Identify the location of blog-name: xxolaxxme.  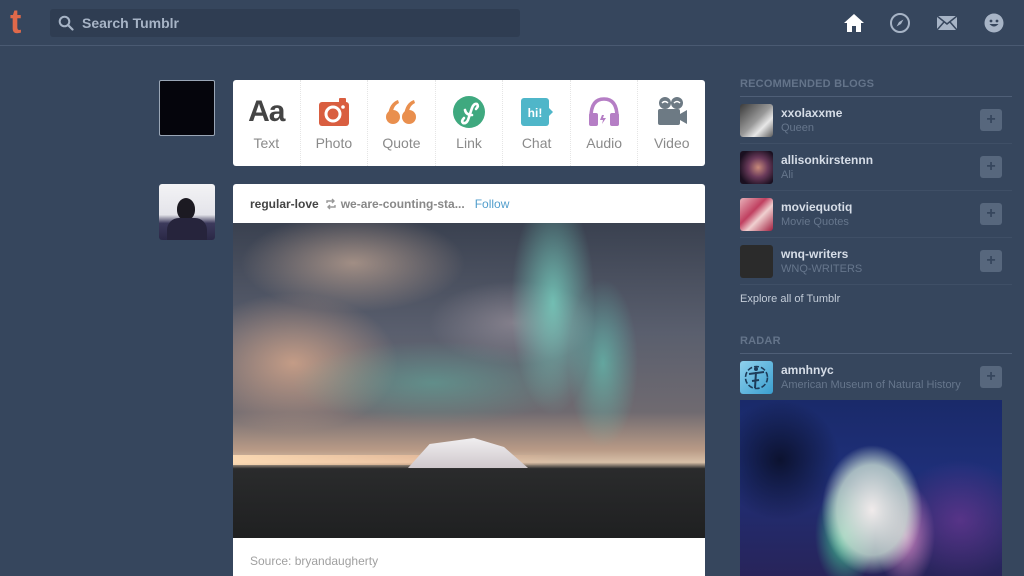
(811, 113).